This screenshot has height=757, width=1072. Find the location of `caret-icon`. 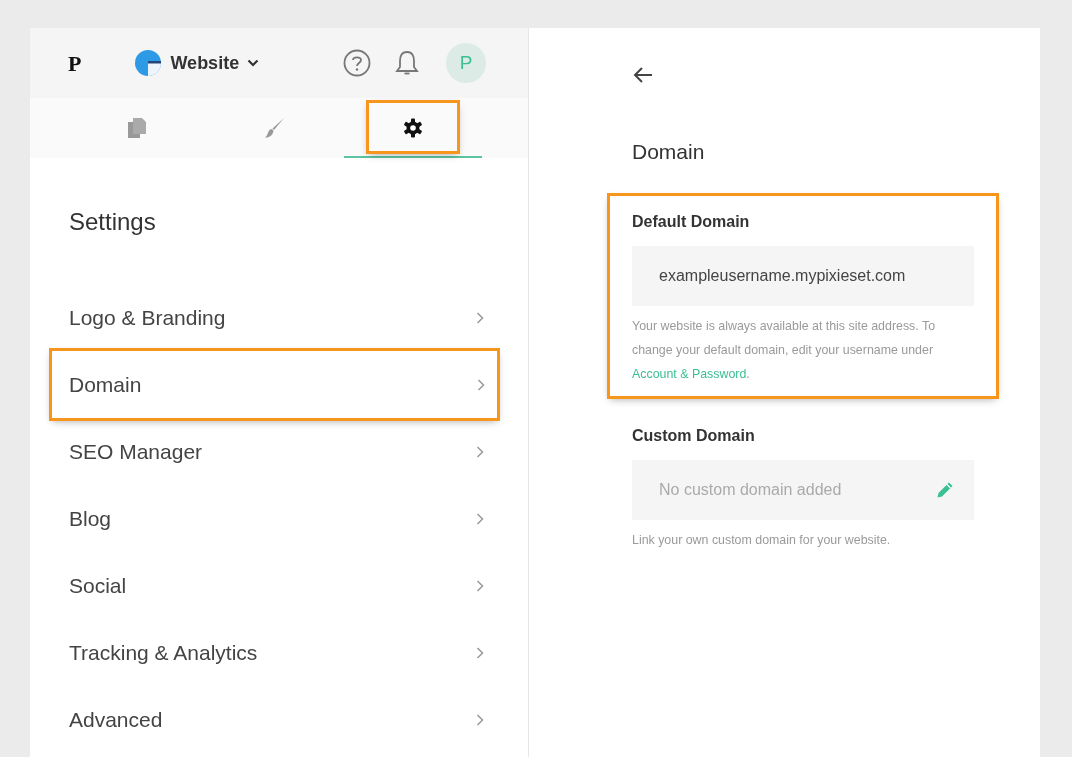

caret-icon is located at coordinates (253, 63).